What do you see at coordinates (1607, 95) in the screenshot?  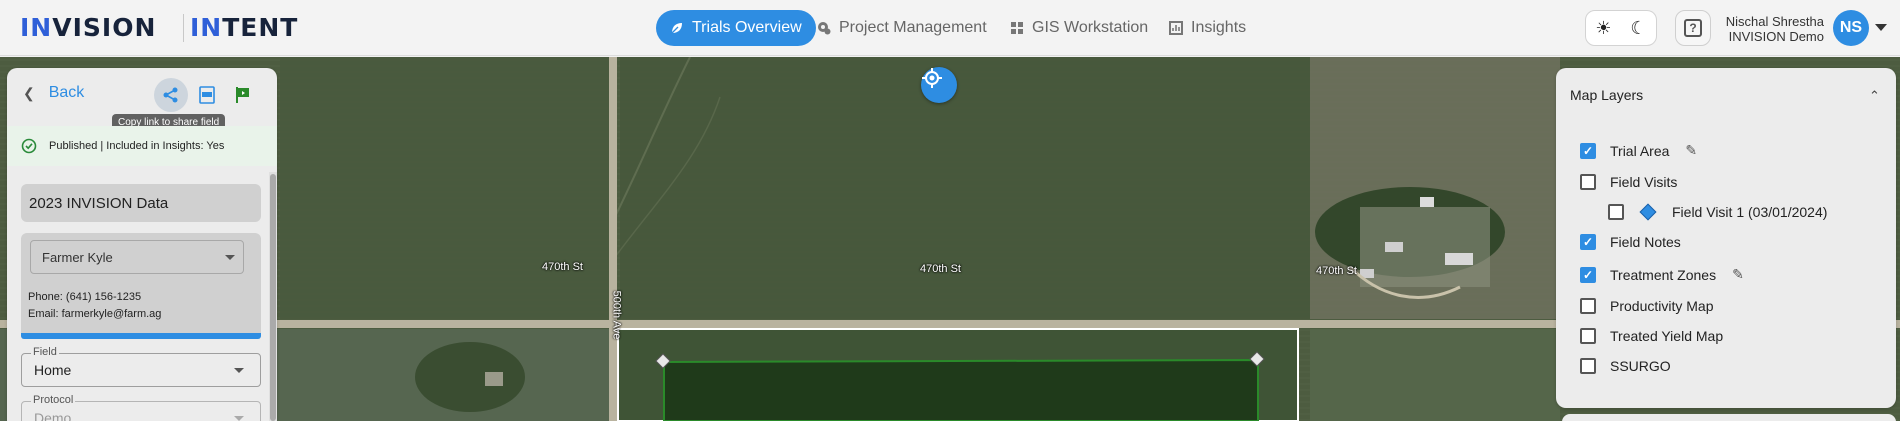 I see `map-layers-title: Map Layers` at bounding box center [1607, 95].